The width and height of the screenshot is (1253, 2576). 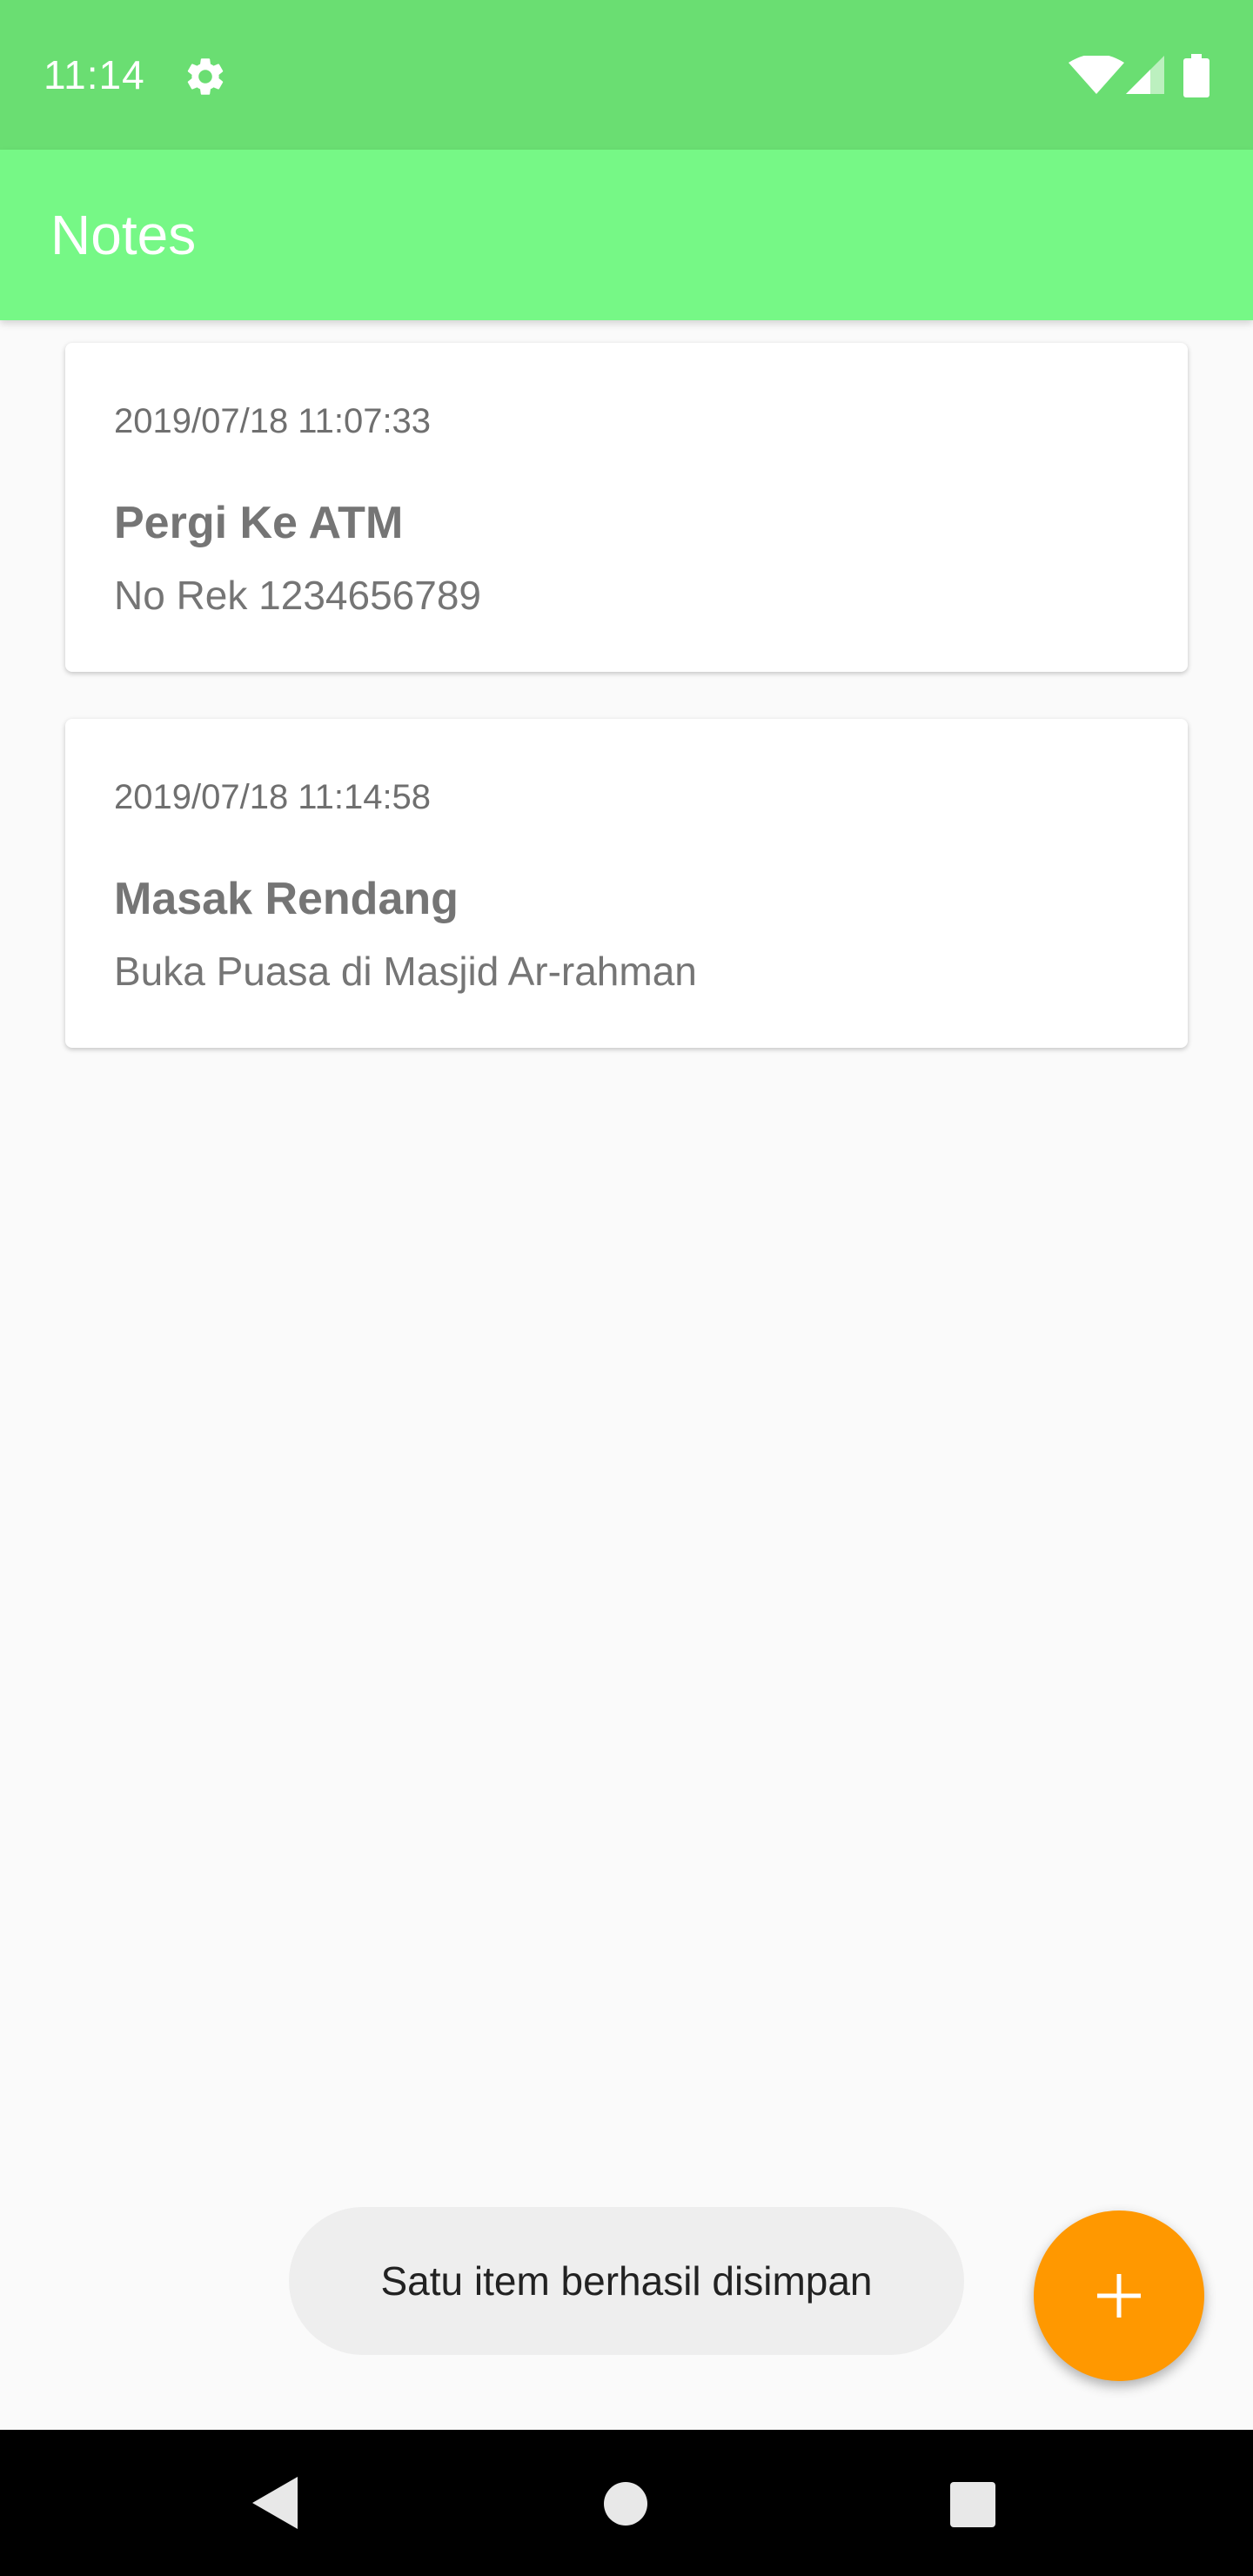 I want to click on back-icon, so click(x=275, y=2503).